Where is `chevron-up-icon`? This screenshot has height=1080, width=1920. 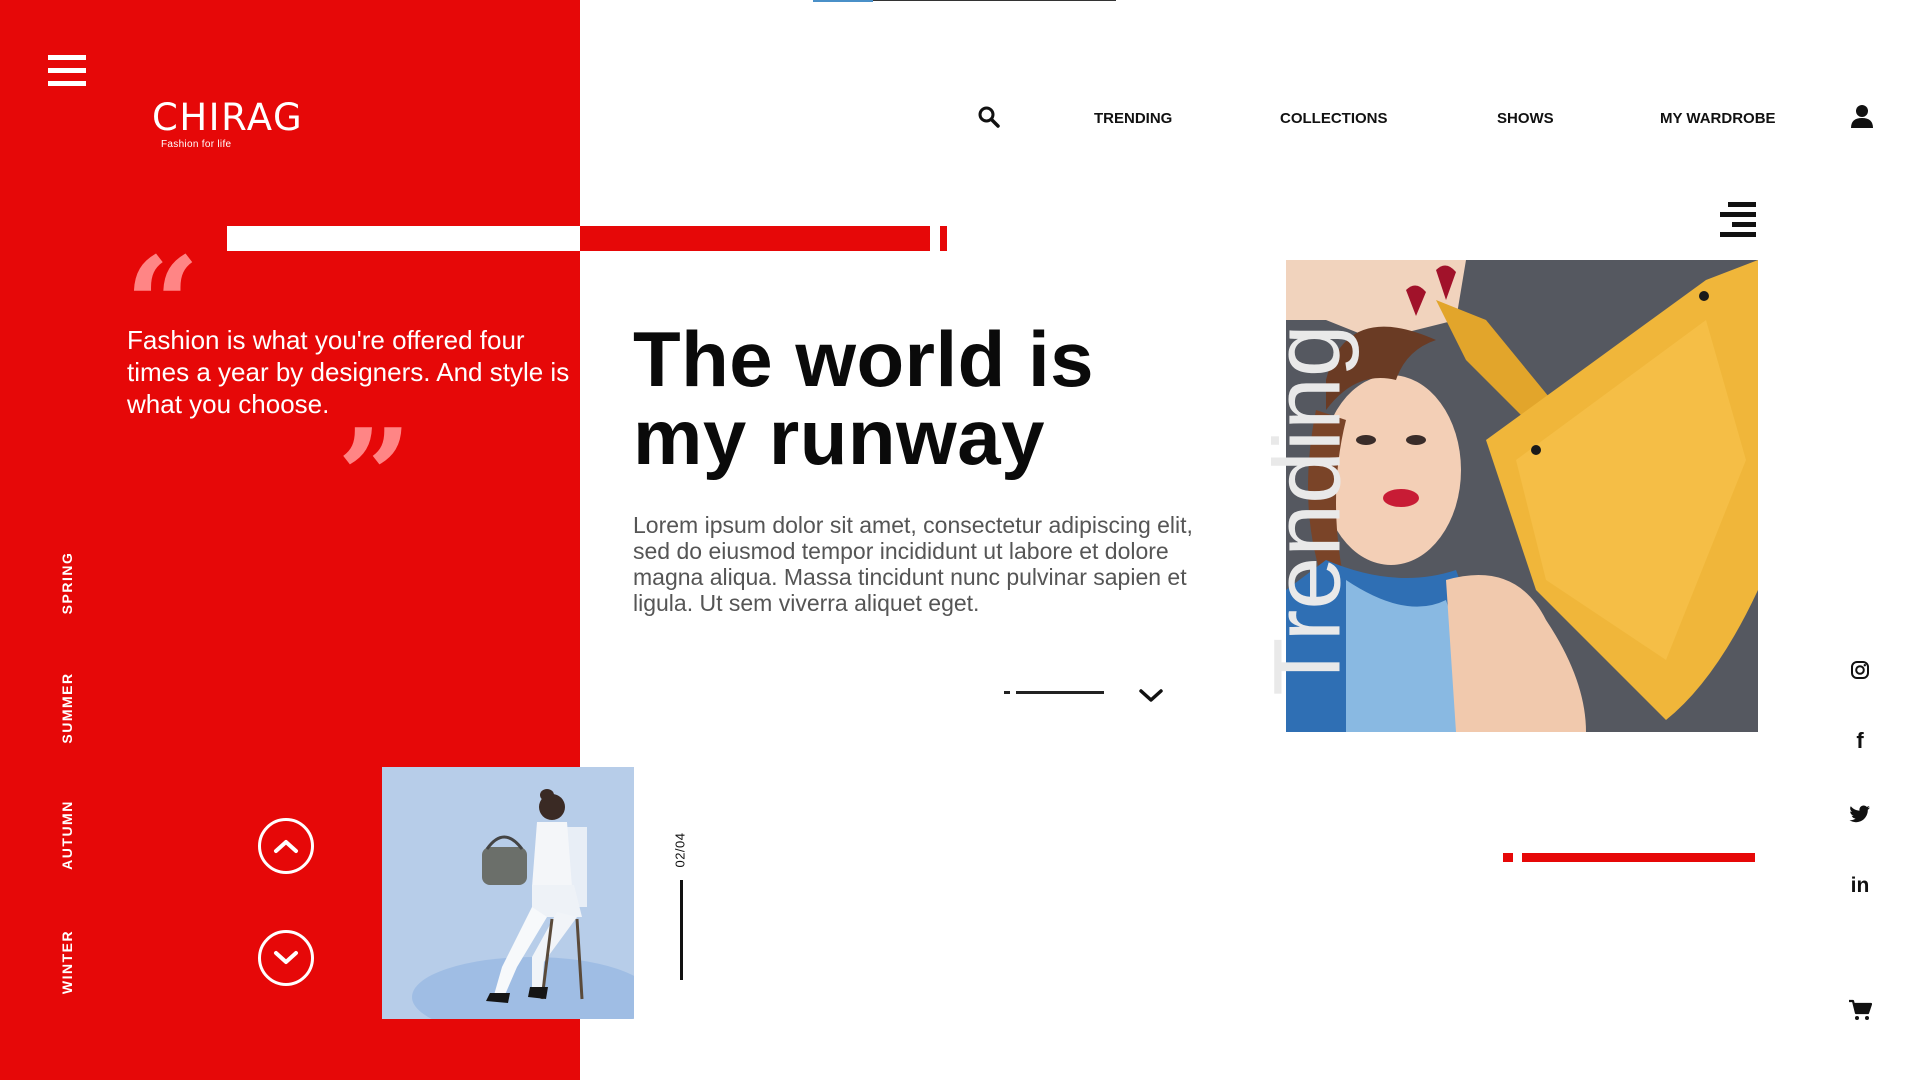 chevron-up-icon is located at coordinates (286, 846).